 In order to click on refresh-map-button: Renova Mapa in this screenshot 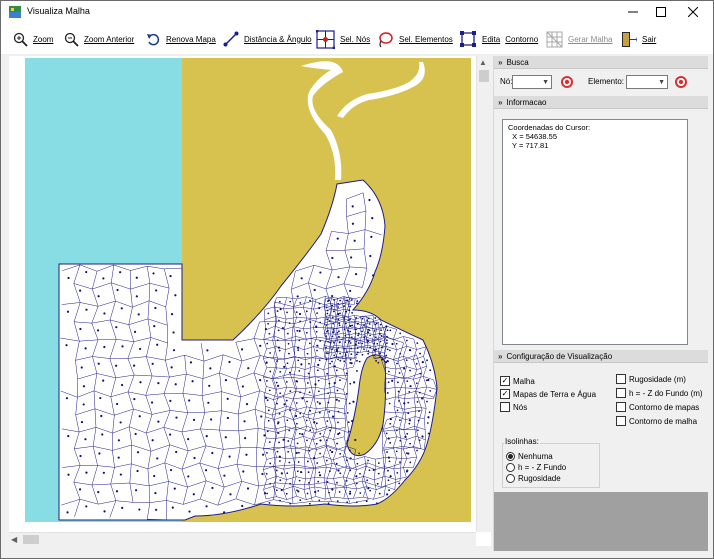, I will do `click(181, 39)`.